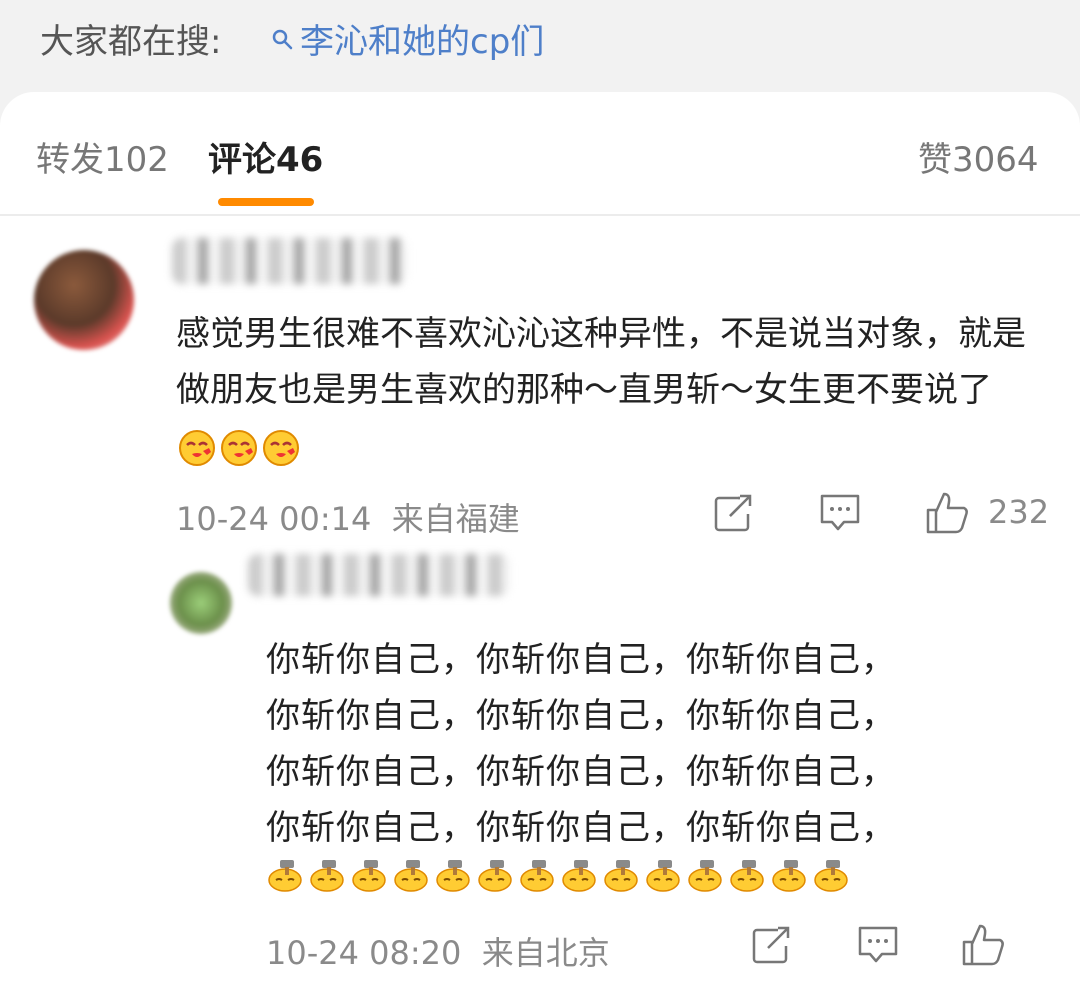 The width and height of the screenshot is (1080, 992). I want to click on comment-time: 10-24 00:14, so click(274, 519).